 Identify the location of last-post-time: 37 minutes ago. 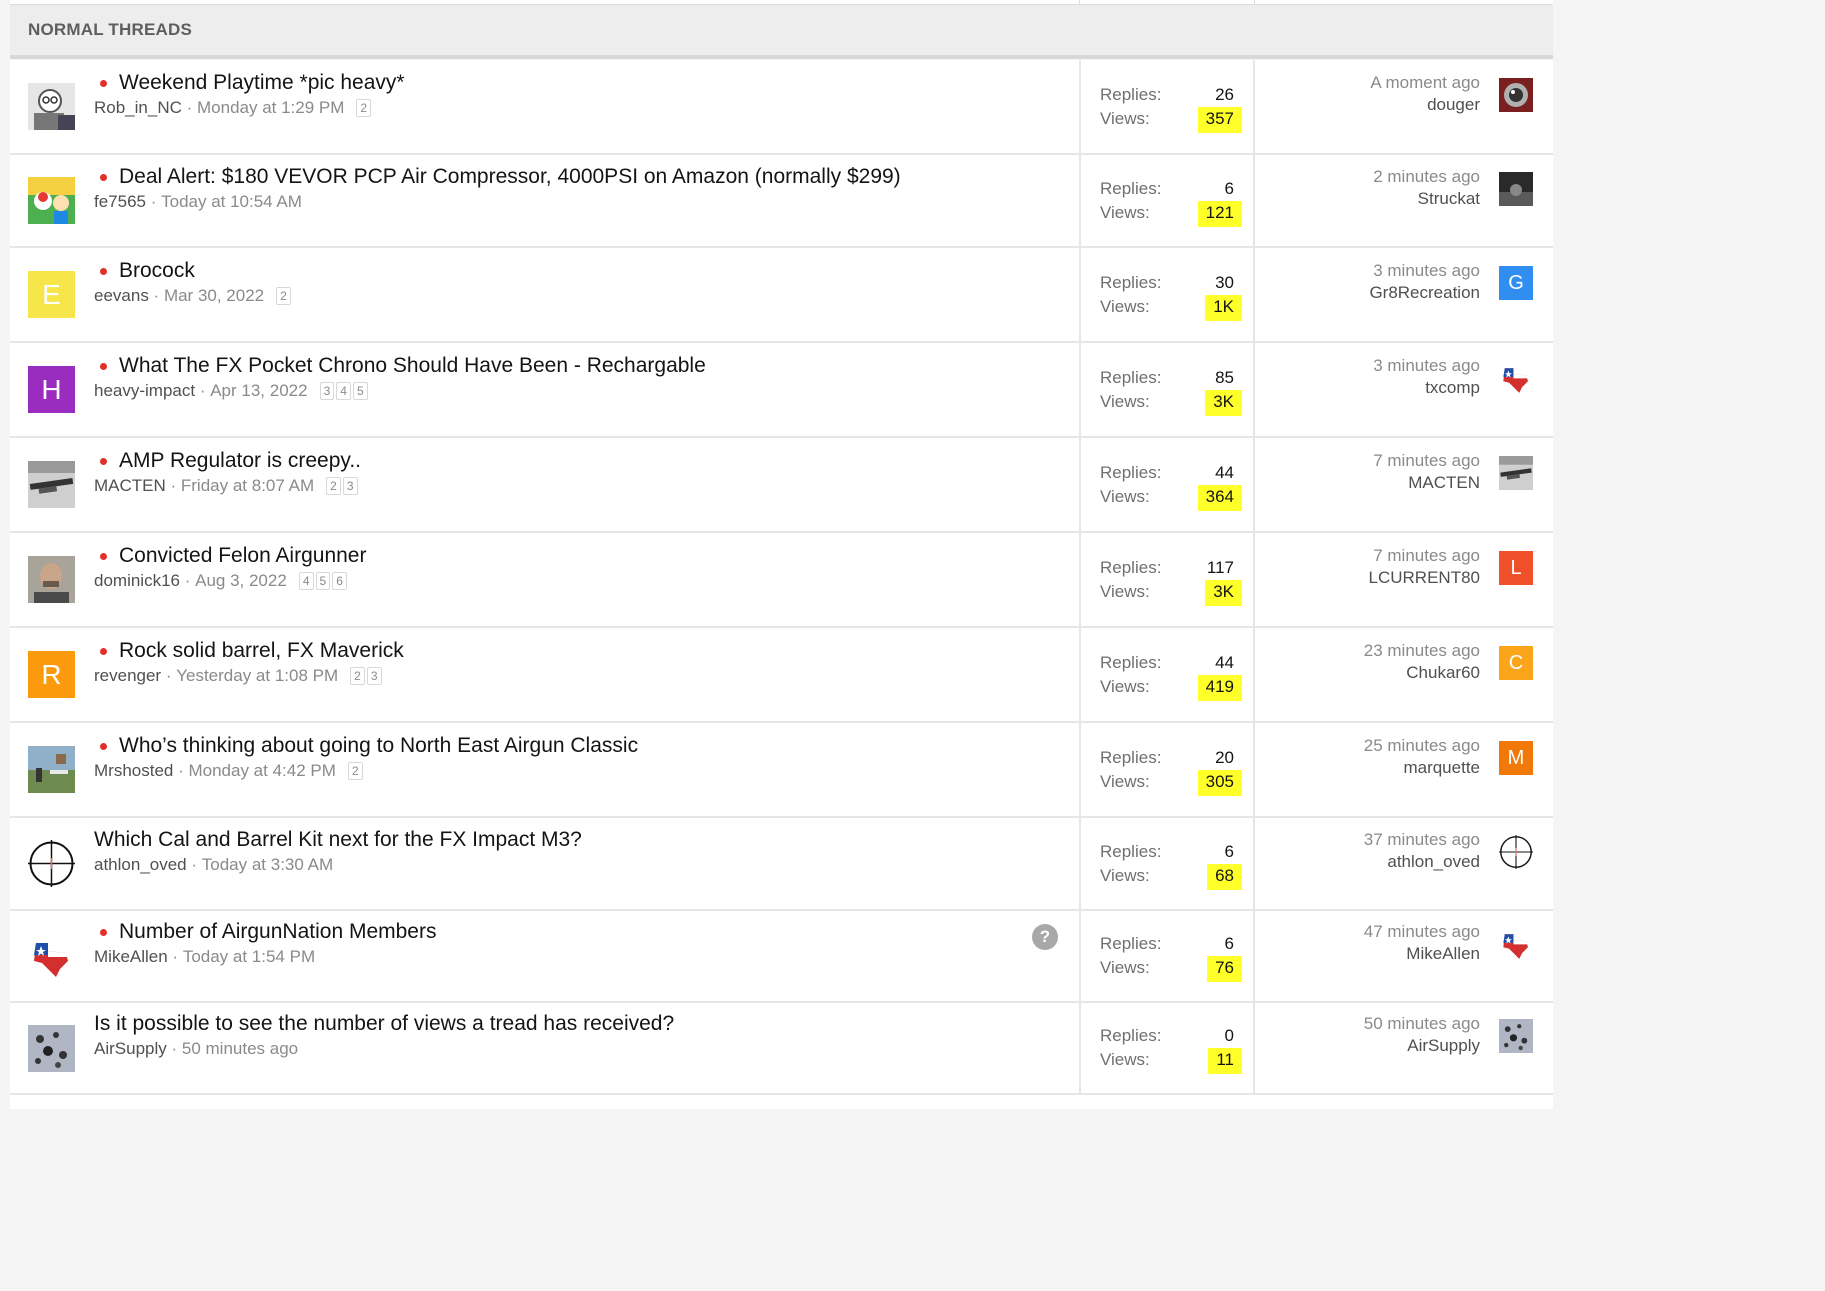
(1370, 840).